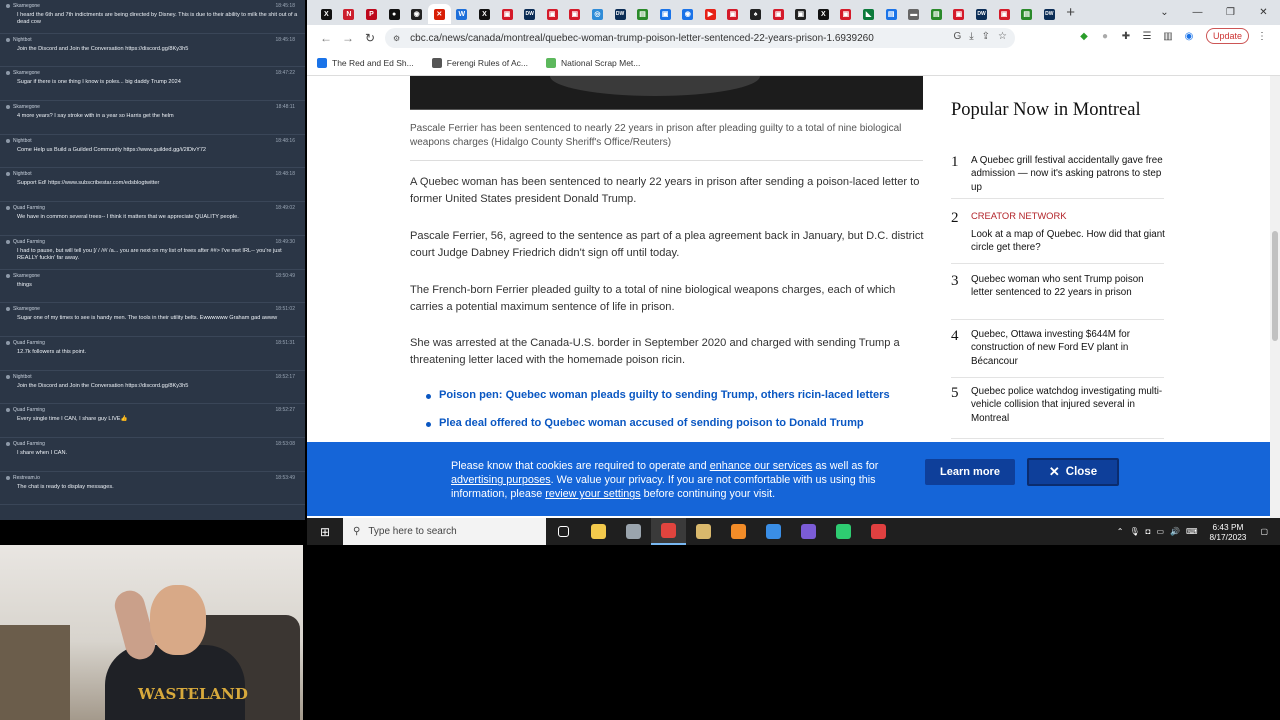  I want to click on tab-search-icon: ⌄, so click(1164, 12).